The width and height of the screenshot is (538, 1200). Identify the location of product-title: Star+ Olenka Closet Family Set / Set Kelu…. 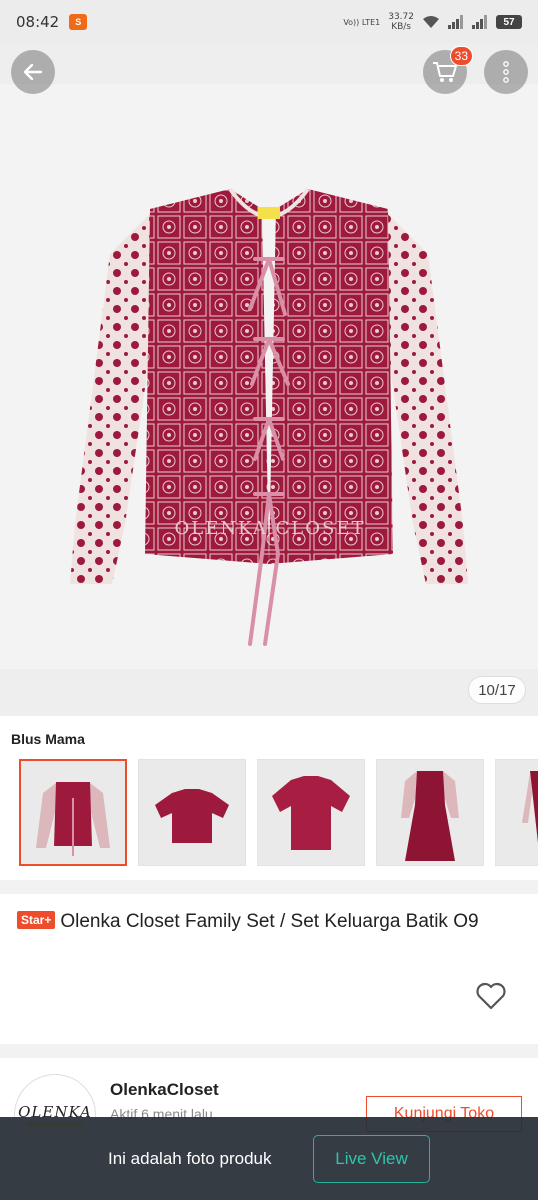
(269, 922).